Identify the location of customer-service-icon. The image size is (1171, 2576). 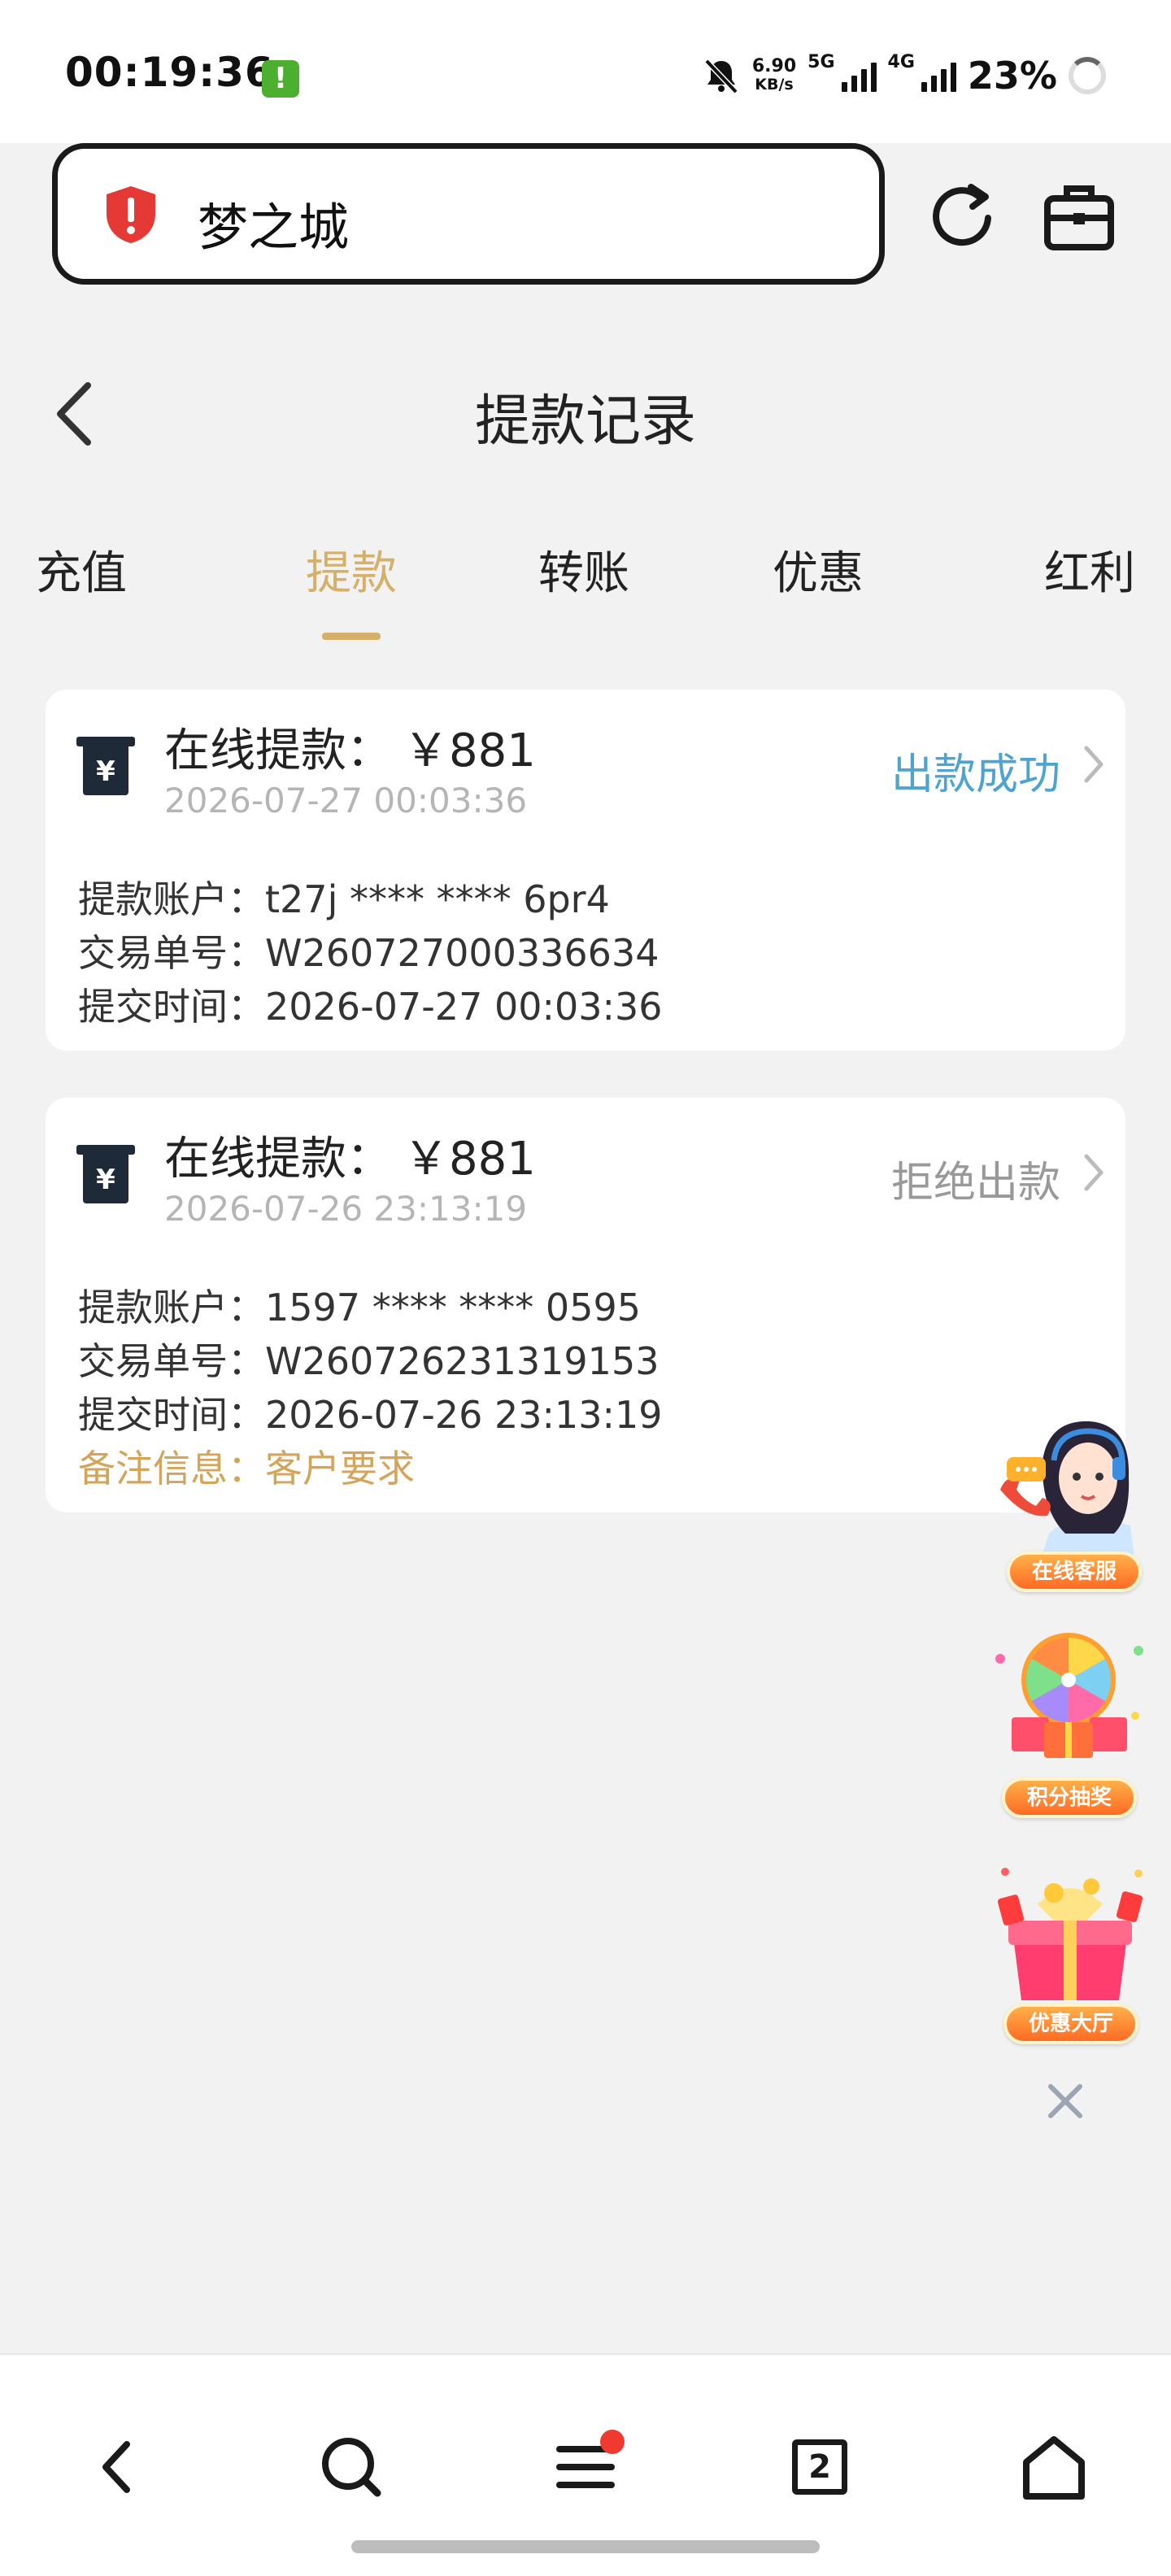
(1067, 1490).